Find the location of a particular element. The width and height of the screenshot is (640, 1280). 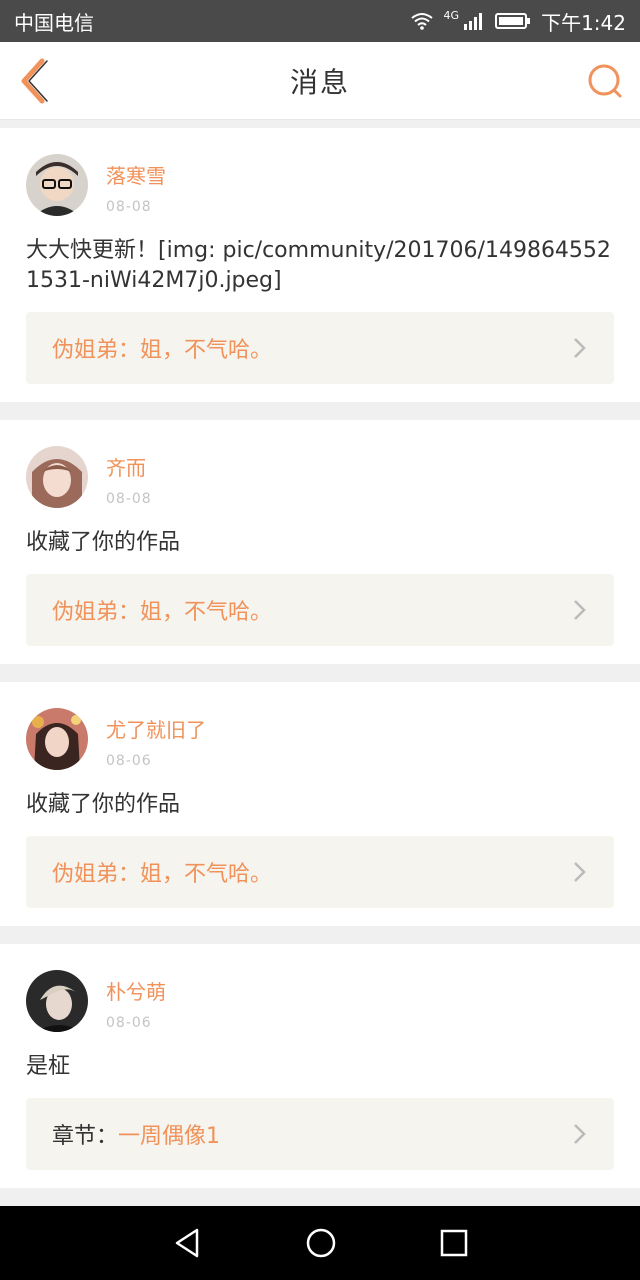

reply-label: 章节： is located at coordinates (85, 1136).